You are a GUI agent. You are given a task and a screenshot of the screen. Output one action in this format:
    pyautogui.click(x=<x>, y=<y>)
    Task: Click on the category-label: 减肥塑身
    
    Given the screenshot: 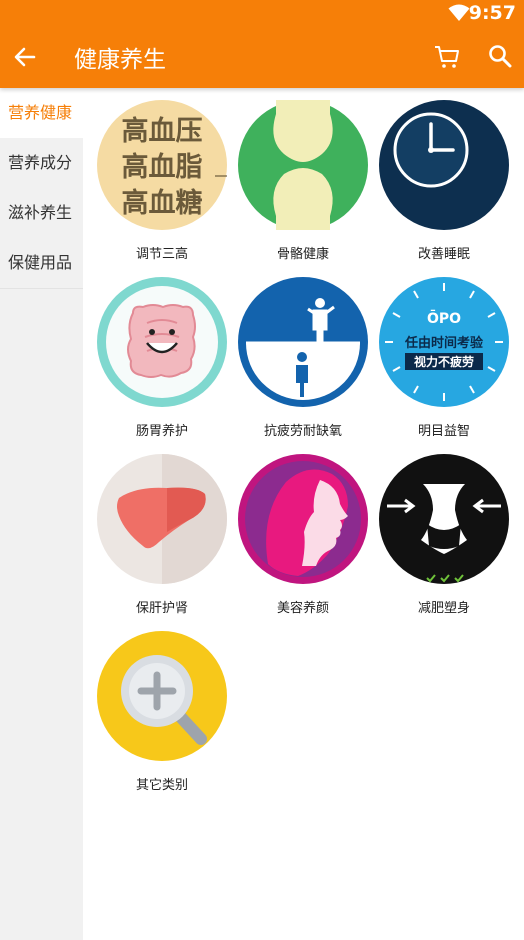 What is the action you would take?
    pyautogui.click(x=443, y=608)
    